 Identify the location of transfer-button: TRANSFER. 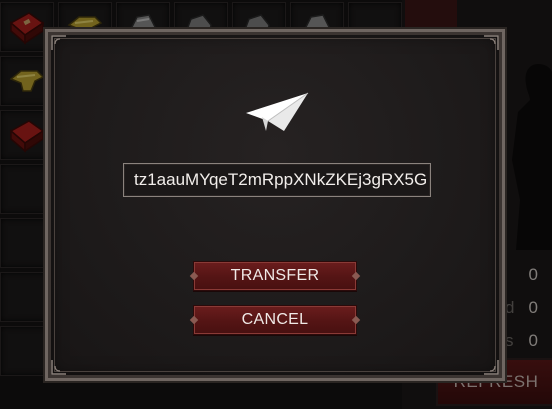
(275, 276).